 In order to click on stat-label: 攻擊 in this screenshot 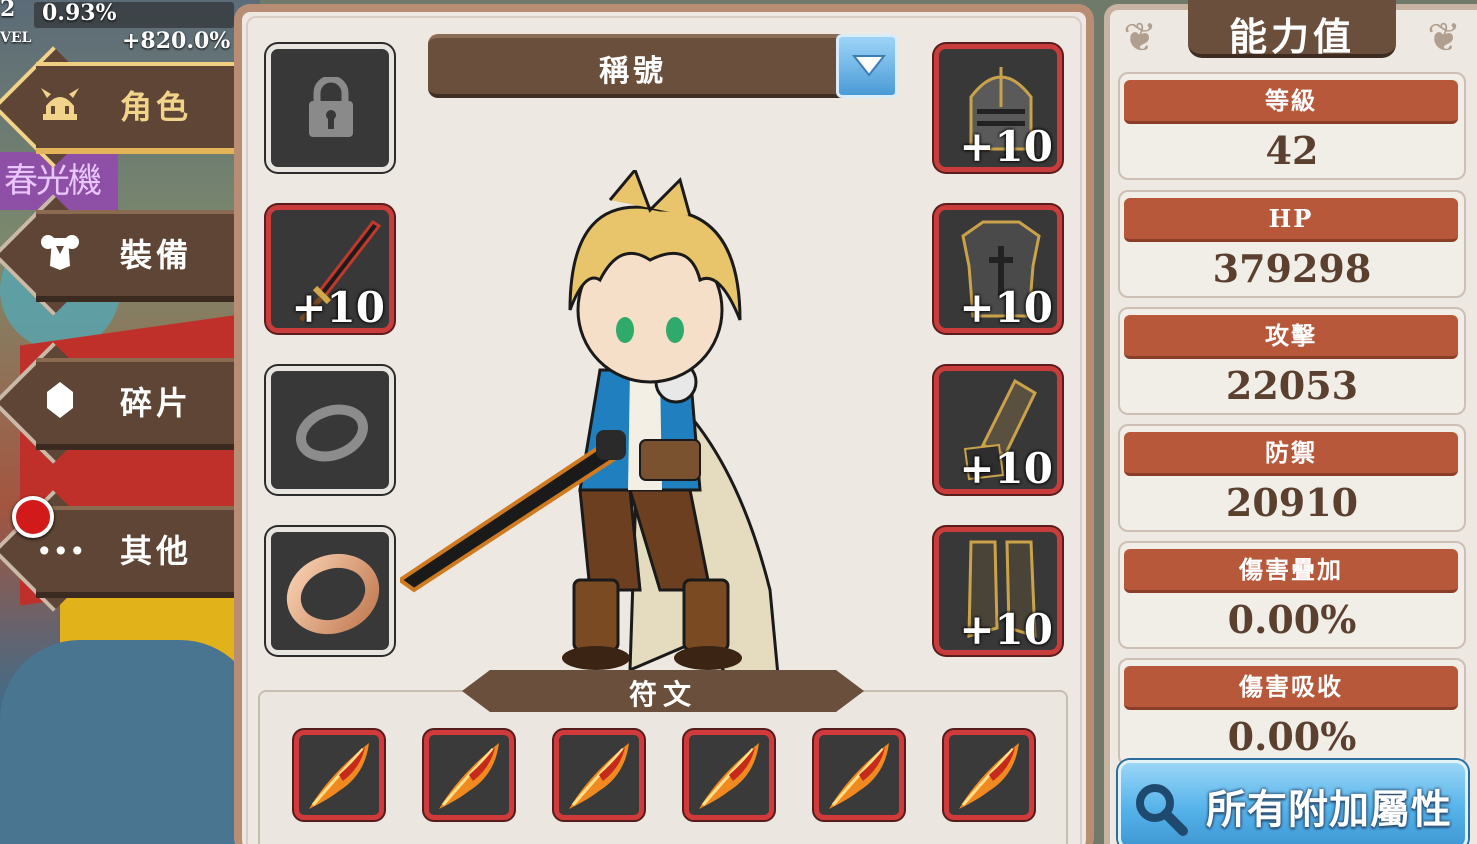, I will do `click(1291, 337)`.